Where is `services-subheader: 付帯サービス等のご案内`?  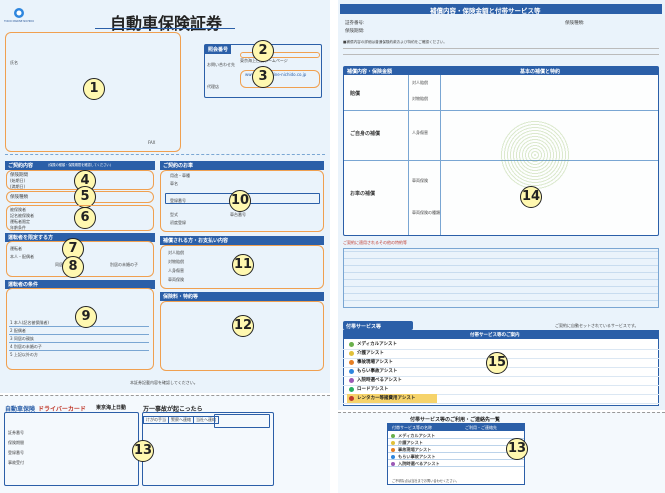
services-subheader: 付帯サービス等のご案内 is located at coordinates (495, 335).